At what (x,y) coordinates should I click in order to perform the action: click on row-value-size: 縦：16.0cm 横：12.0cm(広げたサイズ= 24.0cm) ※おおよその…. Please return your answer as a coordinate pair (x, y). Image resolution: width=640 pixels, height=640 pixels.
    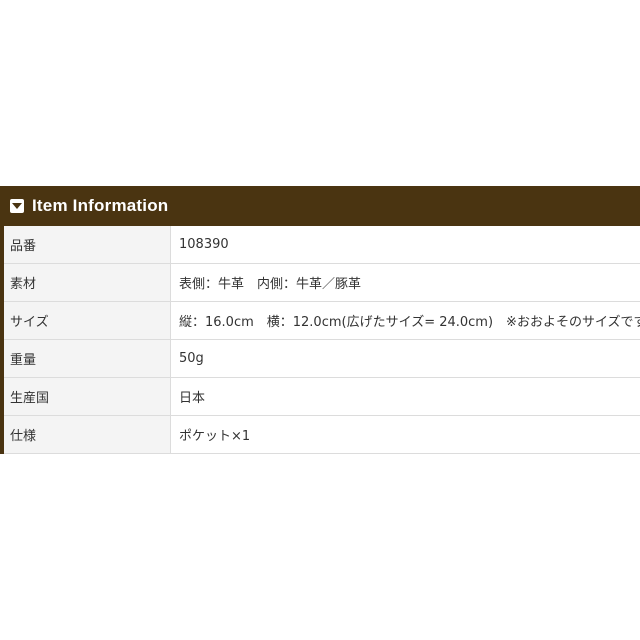
    Looking at the image, I should click on (405, 320).